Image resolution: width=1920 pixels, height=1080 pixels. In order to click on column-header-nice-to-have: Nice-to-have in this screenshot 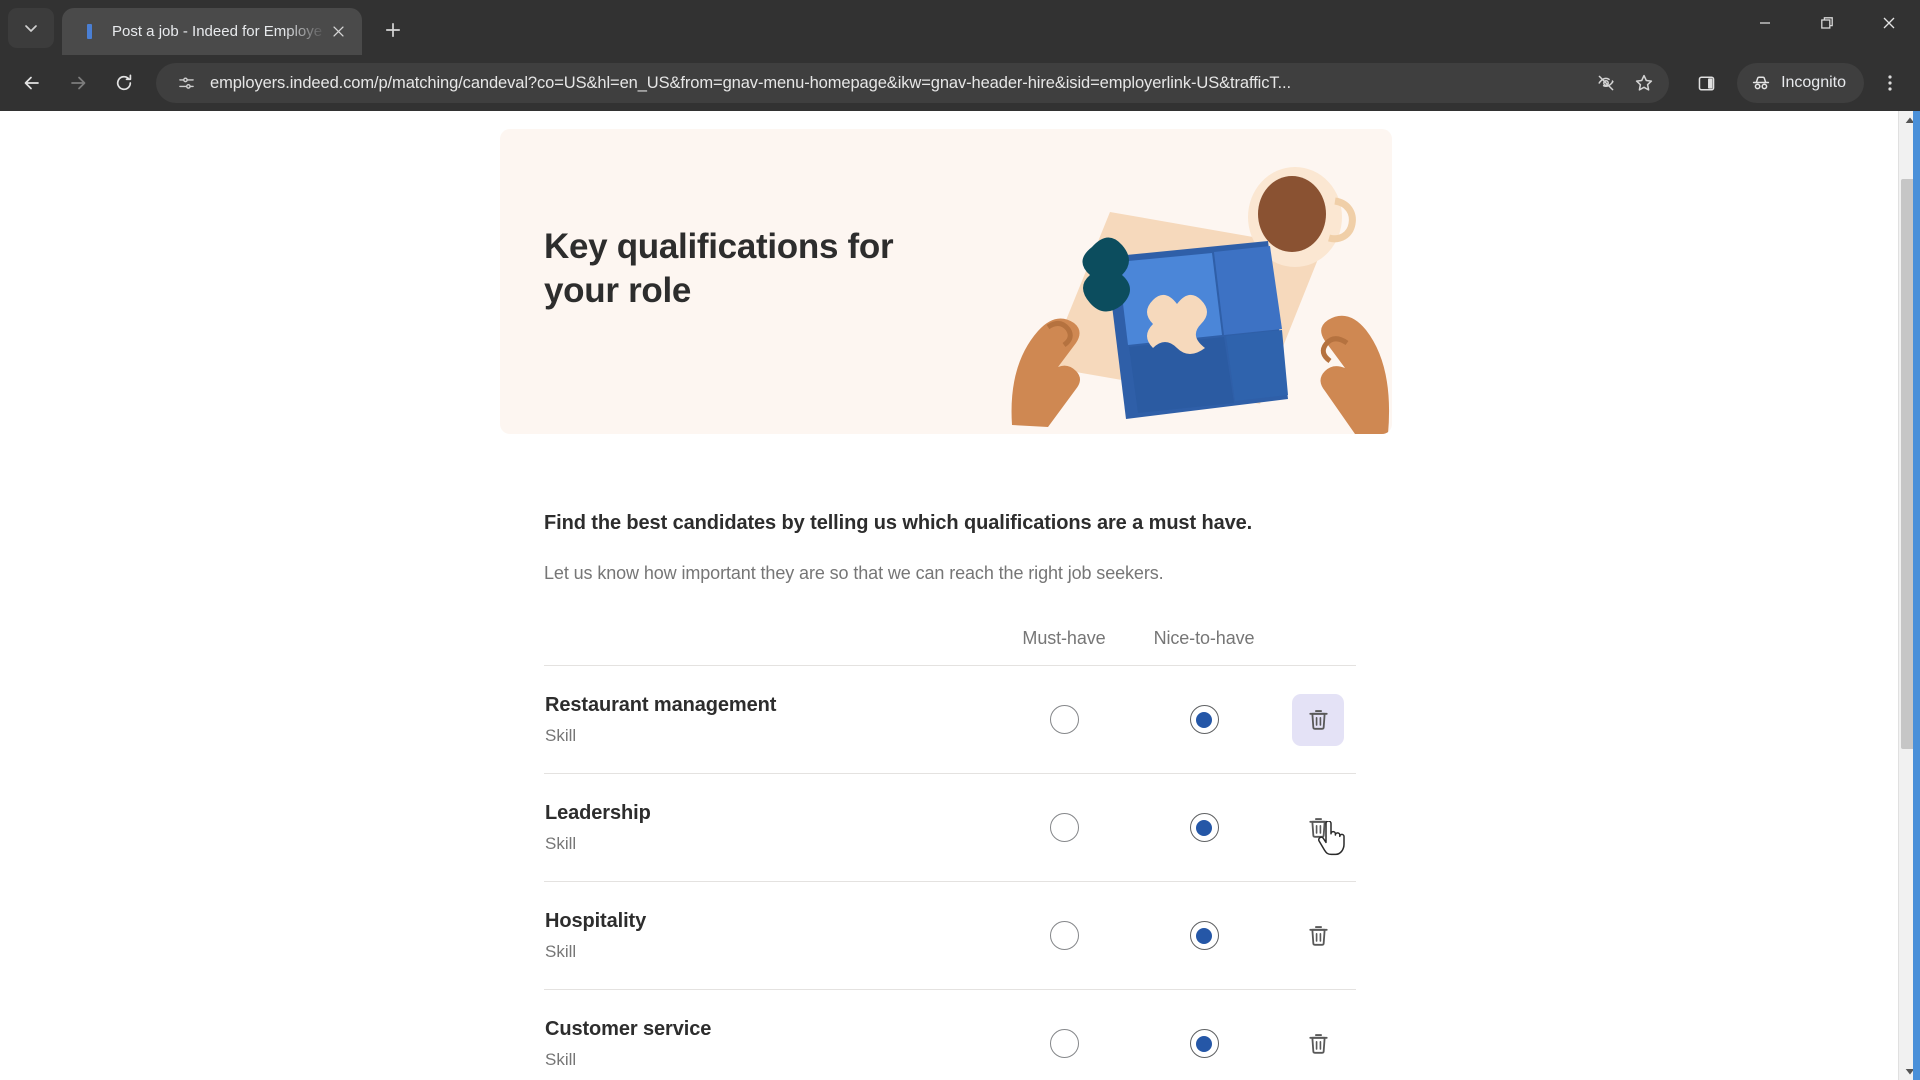, I will do `click(1204, 638)`.